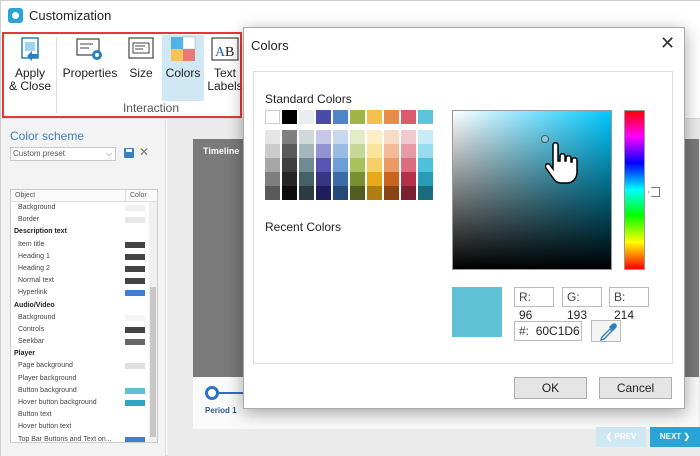  Describe the element at coordinates (129, 153) in the screenshot. I see `save-icon` at that location.